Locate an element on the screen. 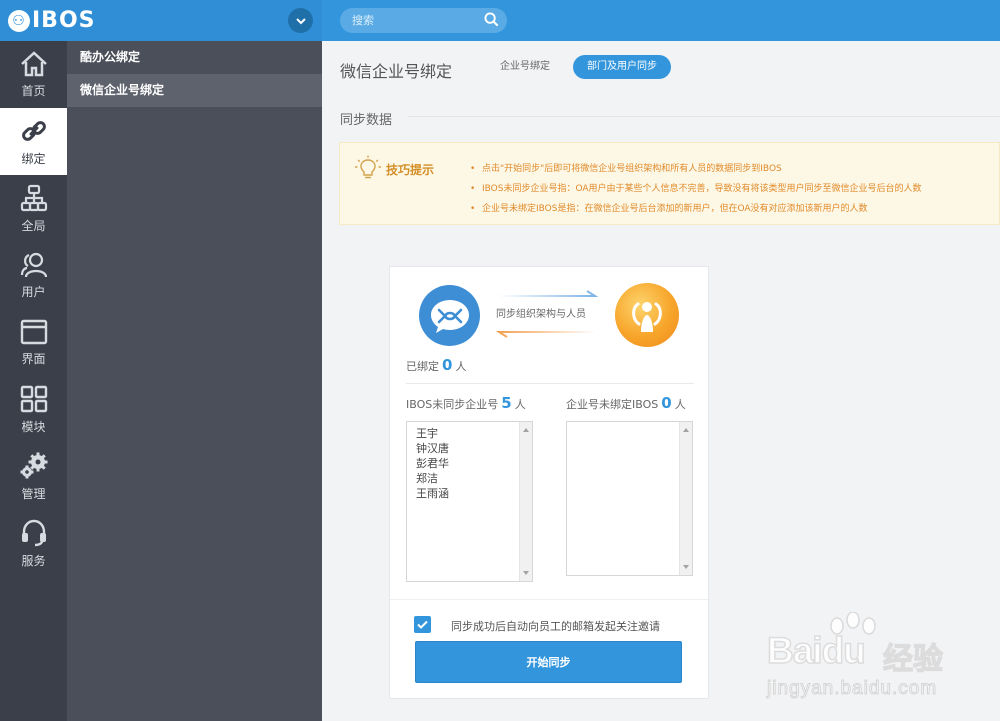 This screenshot has width=1000, height=721. ibos-mark-icon is located at coordinates (647, 317).